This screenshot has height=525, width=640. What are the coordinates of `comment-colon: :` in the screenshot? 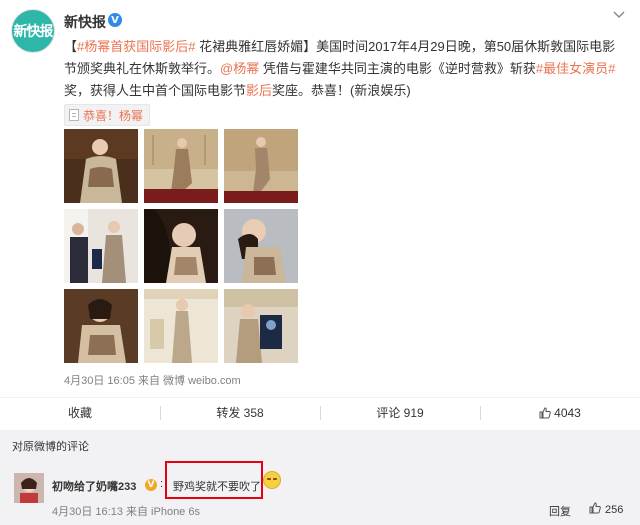 It's located at (162, 484).